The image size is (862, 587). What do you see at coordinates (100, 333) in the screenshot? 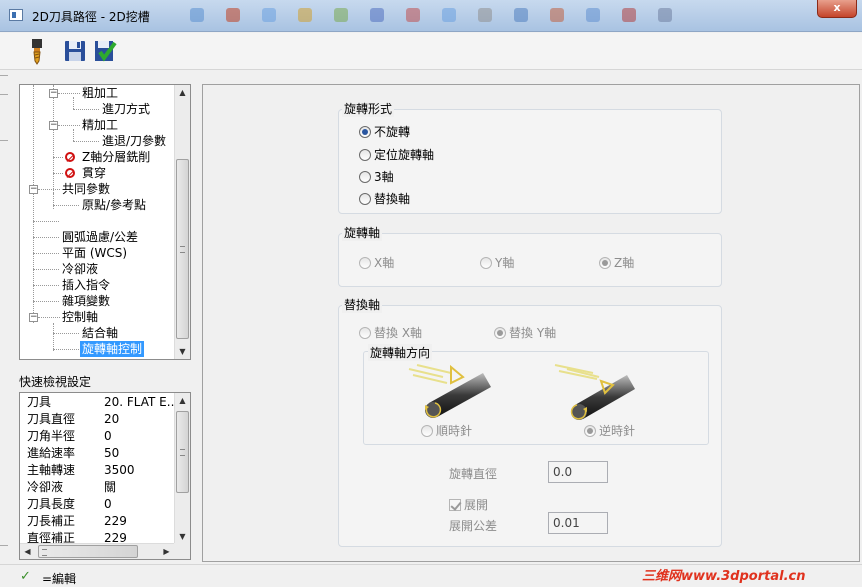
I see `tree-item-axis-combination: 結合軸` at bounding box center [100, 333].